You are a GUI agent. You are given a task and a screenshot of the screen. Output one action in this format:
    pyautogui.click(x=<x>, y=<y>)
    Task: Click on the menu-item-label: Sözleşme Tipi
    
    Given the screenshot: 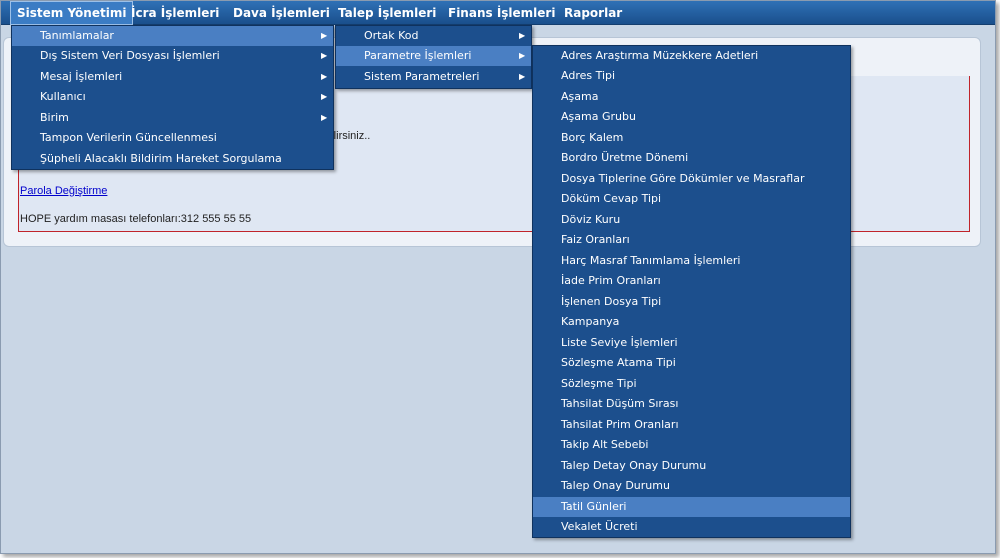 What is the action you would take?
    pyautogui.click(x=599, y=383)
    